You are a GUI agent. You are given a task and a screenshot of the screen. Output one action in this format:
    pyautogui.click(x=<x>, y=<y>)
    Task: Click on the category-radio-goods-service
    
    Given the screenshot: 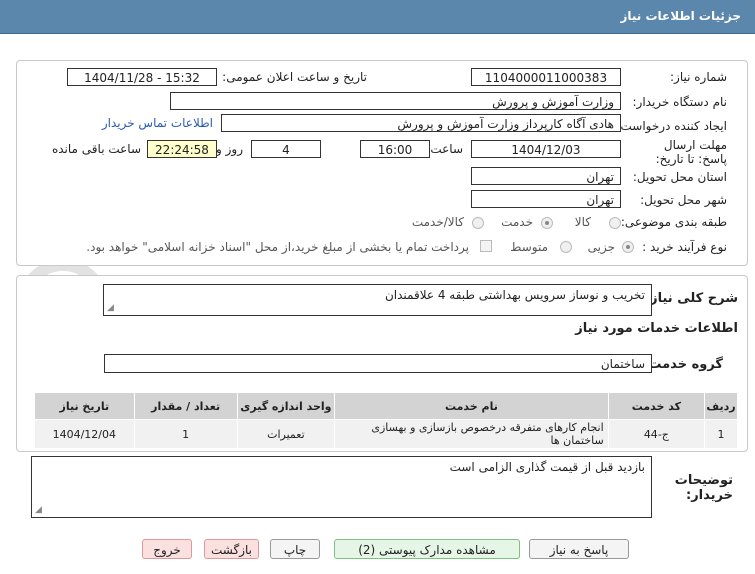 What is the action you would take?
    pyautogui.click(x=478, y=223)
    